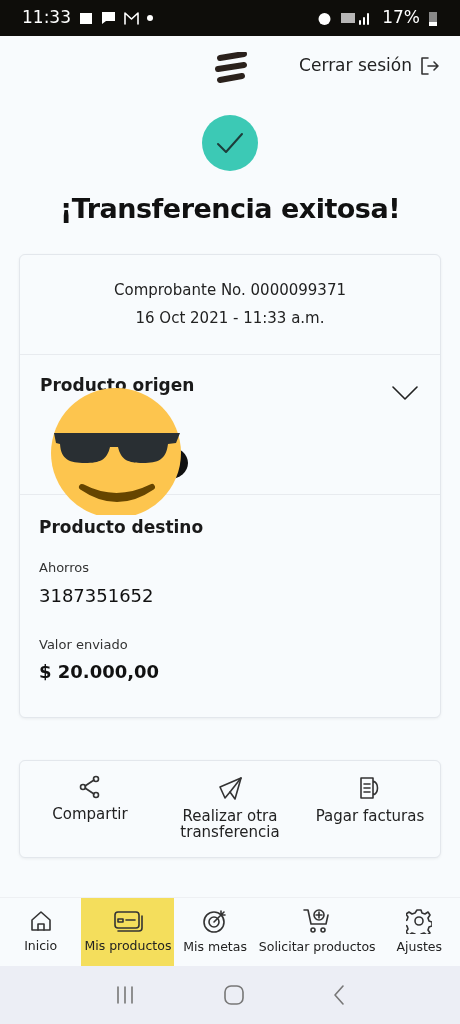 The image size is (460, 1024). I want to click on dot-icon, so click(150, 18).